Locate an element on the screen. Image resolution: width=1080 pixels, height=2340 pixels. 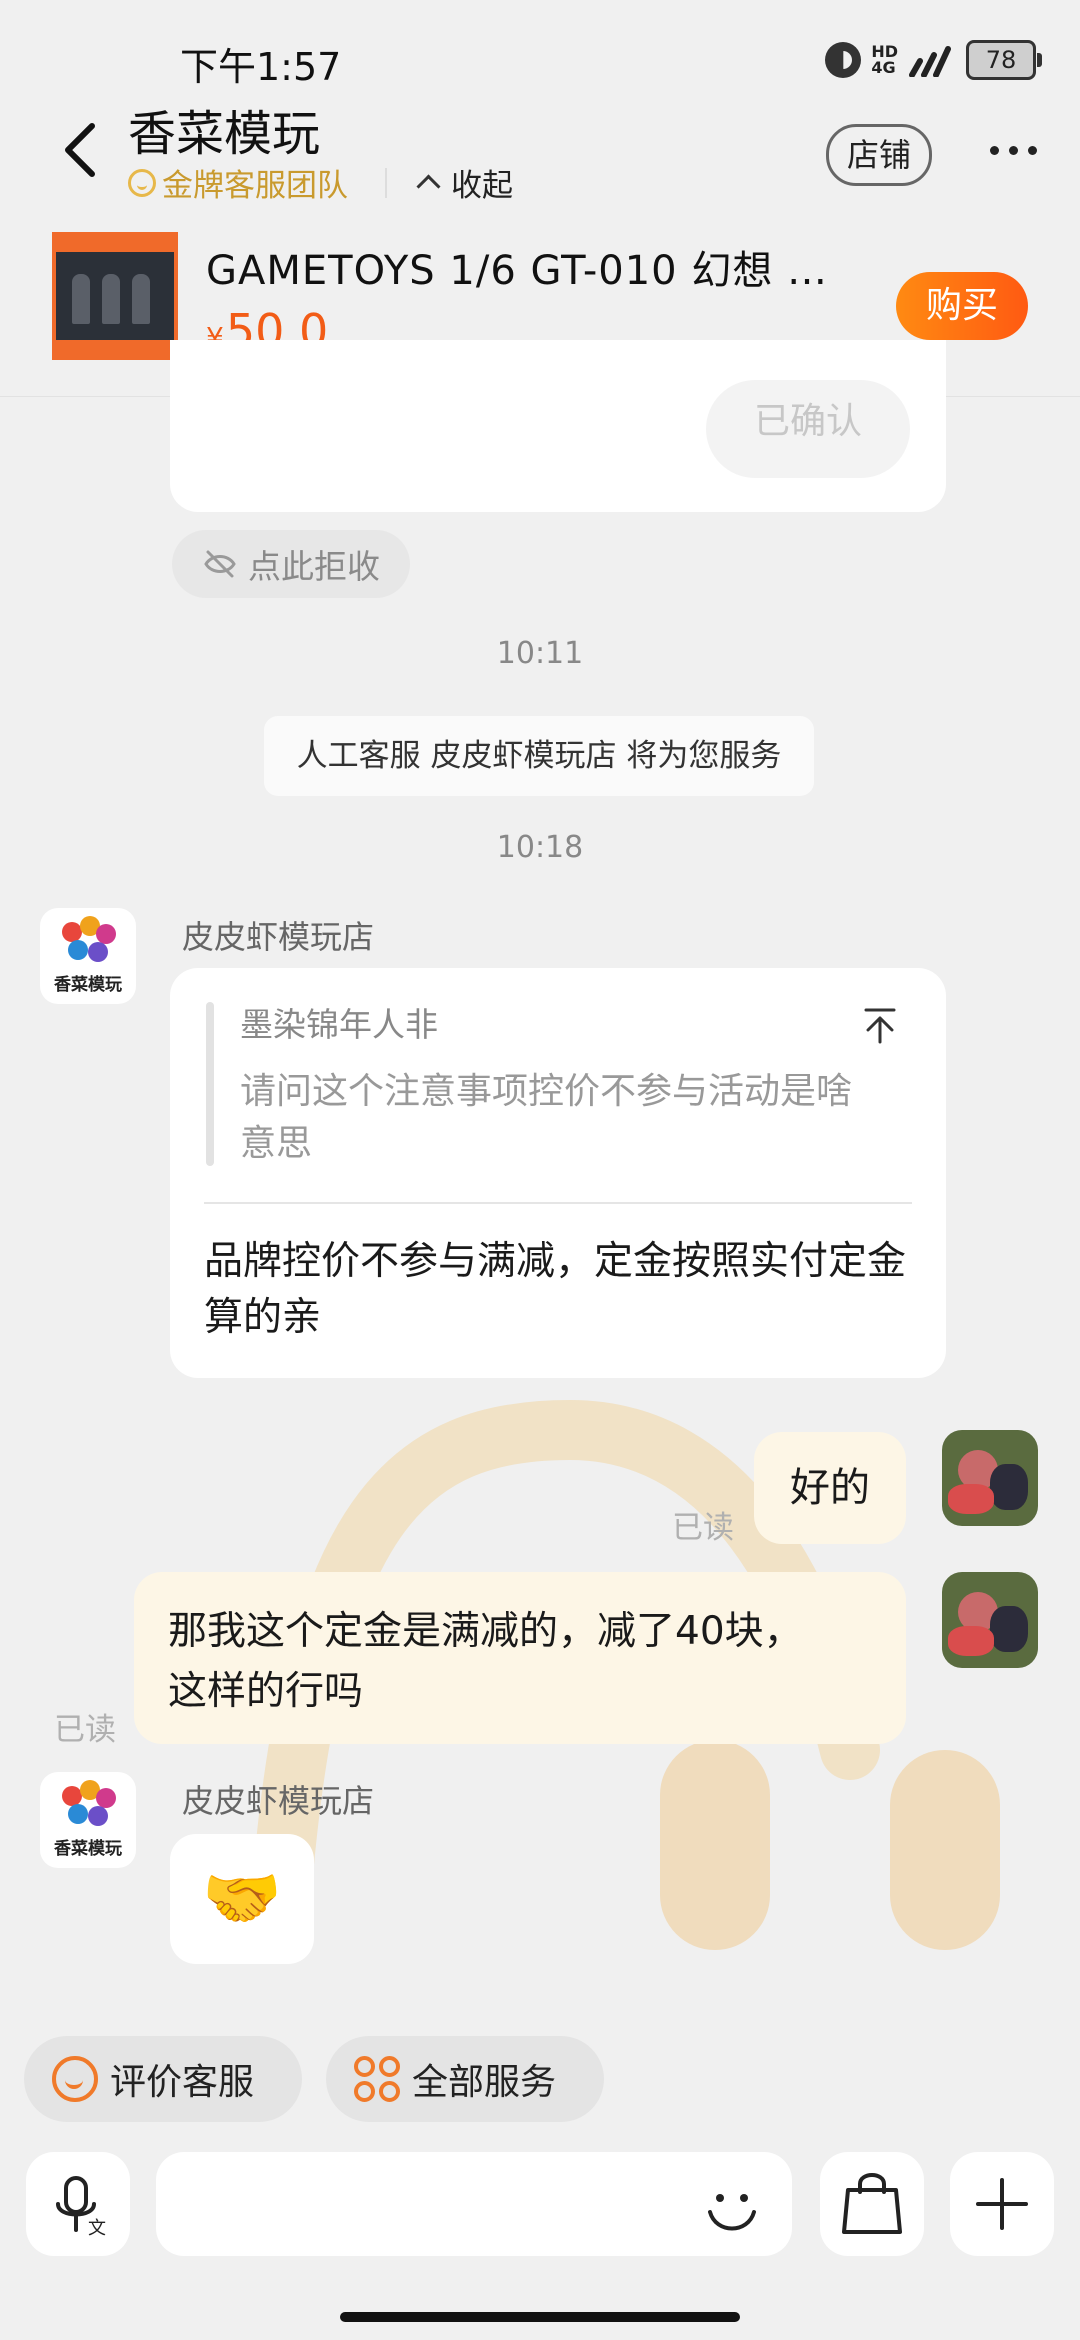
sticker-message: 🤝 is located at coordinates (242, 1899).